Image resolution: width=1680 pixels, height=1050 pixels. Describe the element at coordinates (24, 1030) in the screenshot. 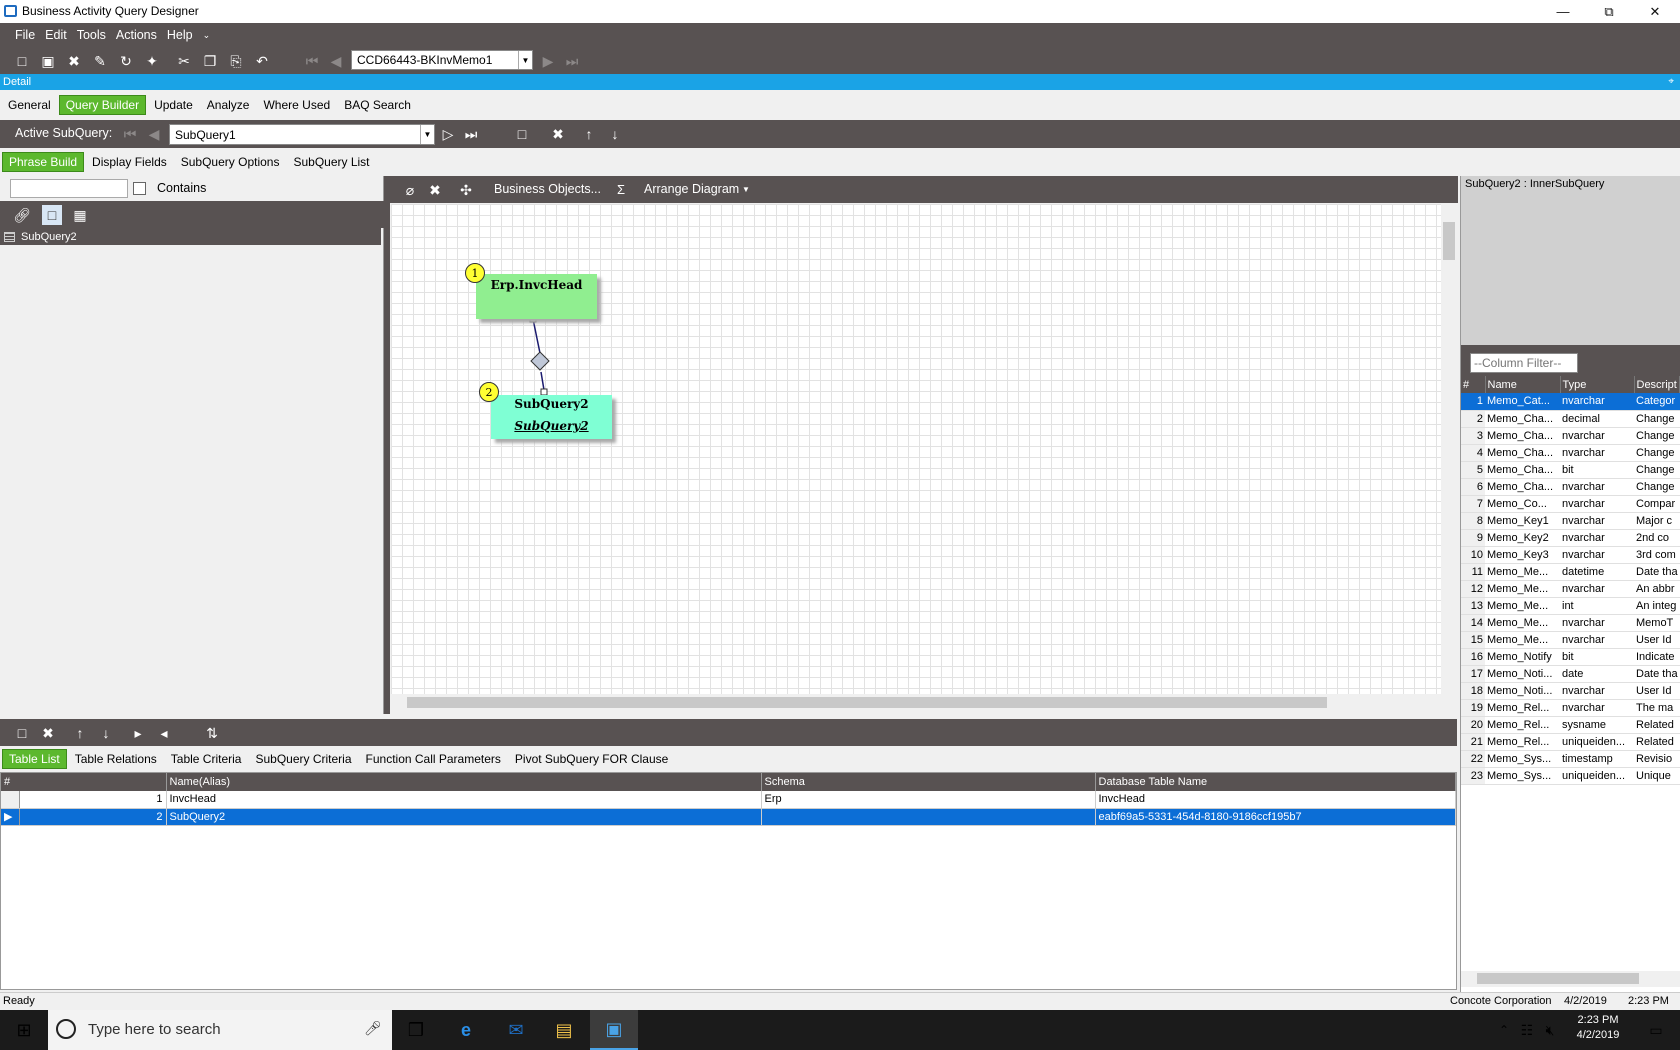

I see `windows-start-icon: ⊞` at that location.